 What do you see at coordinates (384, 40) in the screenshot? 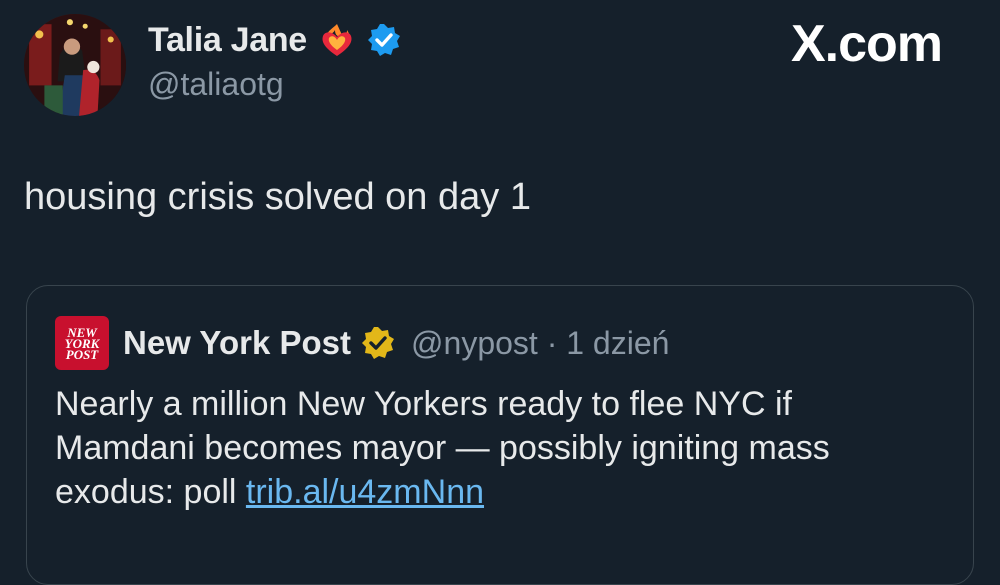
I see `verified-badge-icon` at bounding box center [384, 40].